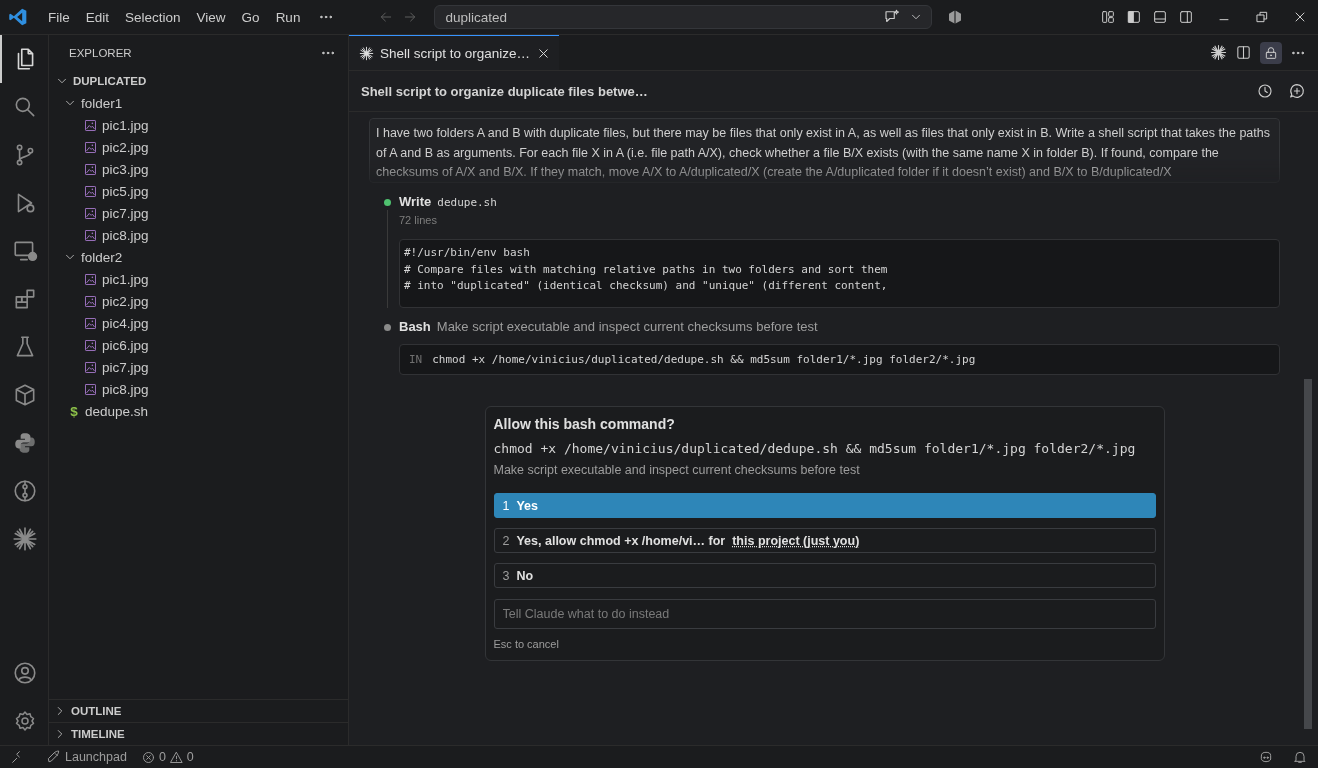 This screenshot has height=768, width=1318. Describe the element at coordinates (97, 17) in the screenshot. I see `menu-item: Edit` at that location.